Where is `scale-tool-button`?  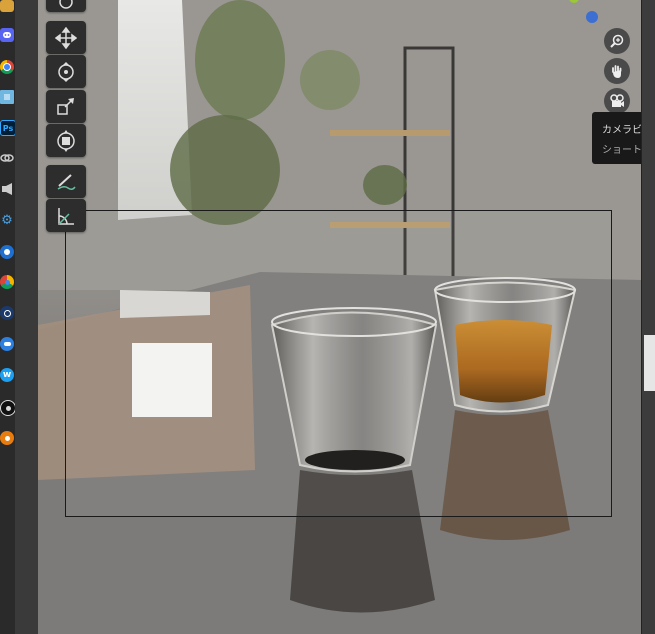
scale-tool-button is located at coordinates (66, 106).